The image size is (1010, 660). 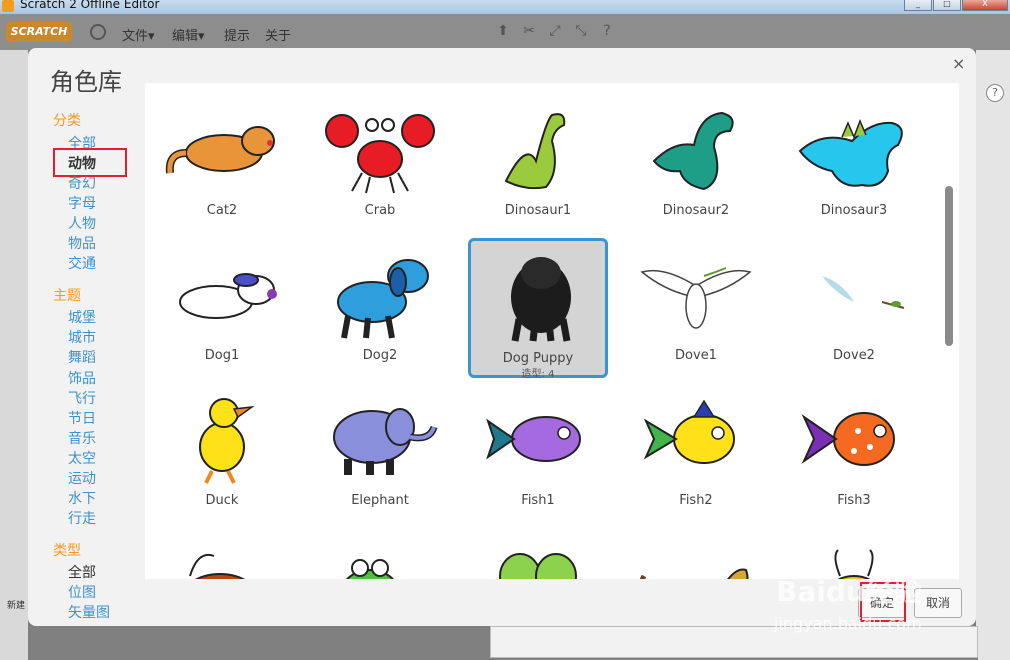 I want to click on sprite-duck: Duck, so click(x=222, y=453).